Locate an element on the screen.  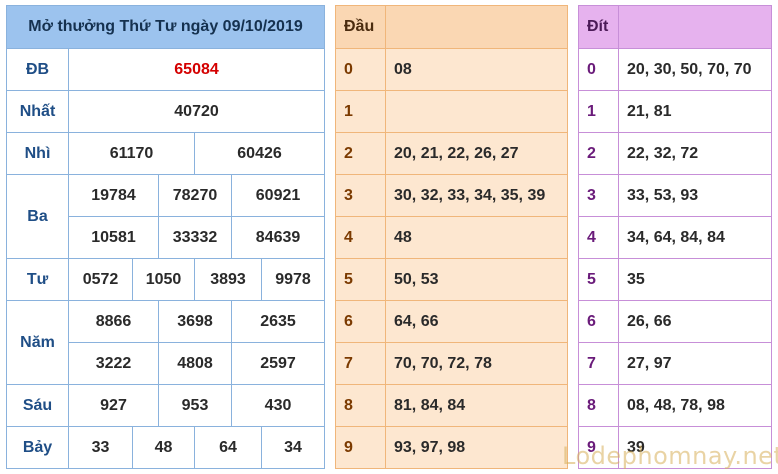
prize-label: Nhất is located at coordinates (37, 111).